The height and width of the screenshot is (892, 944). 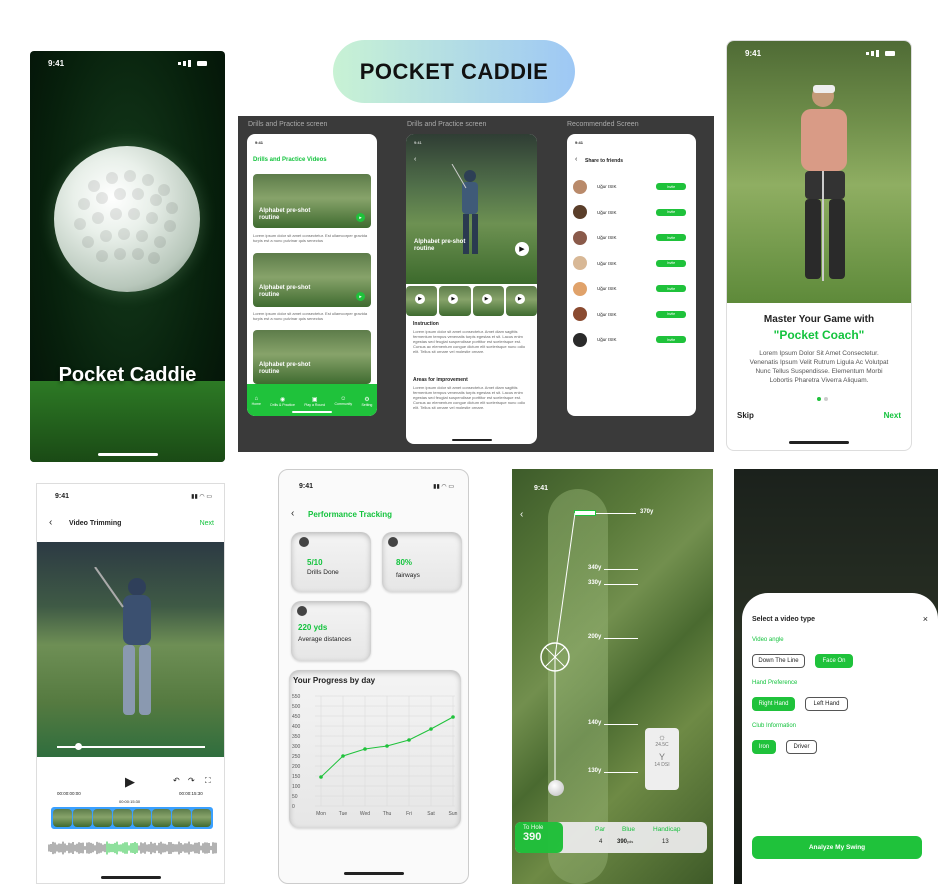 What do you see at coordinates (426, 324) in the screenshot?
I see `instruction-heading: Instruction` at bounding box center [426, 324].